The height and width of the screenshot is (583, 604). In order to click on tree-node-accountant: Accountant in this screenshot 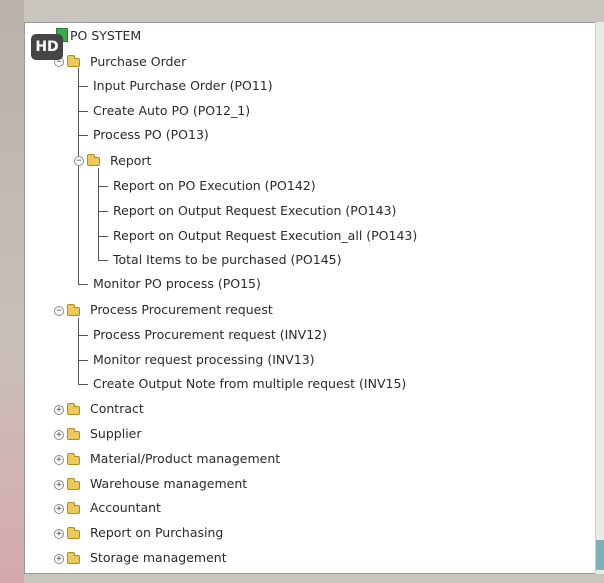, I will do `click(125, 508)`.